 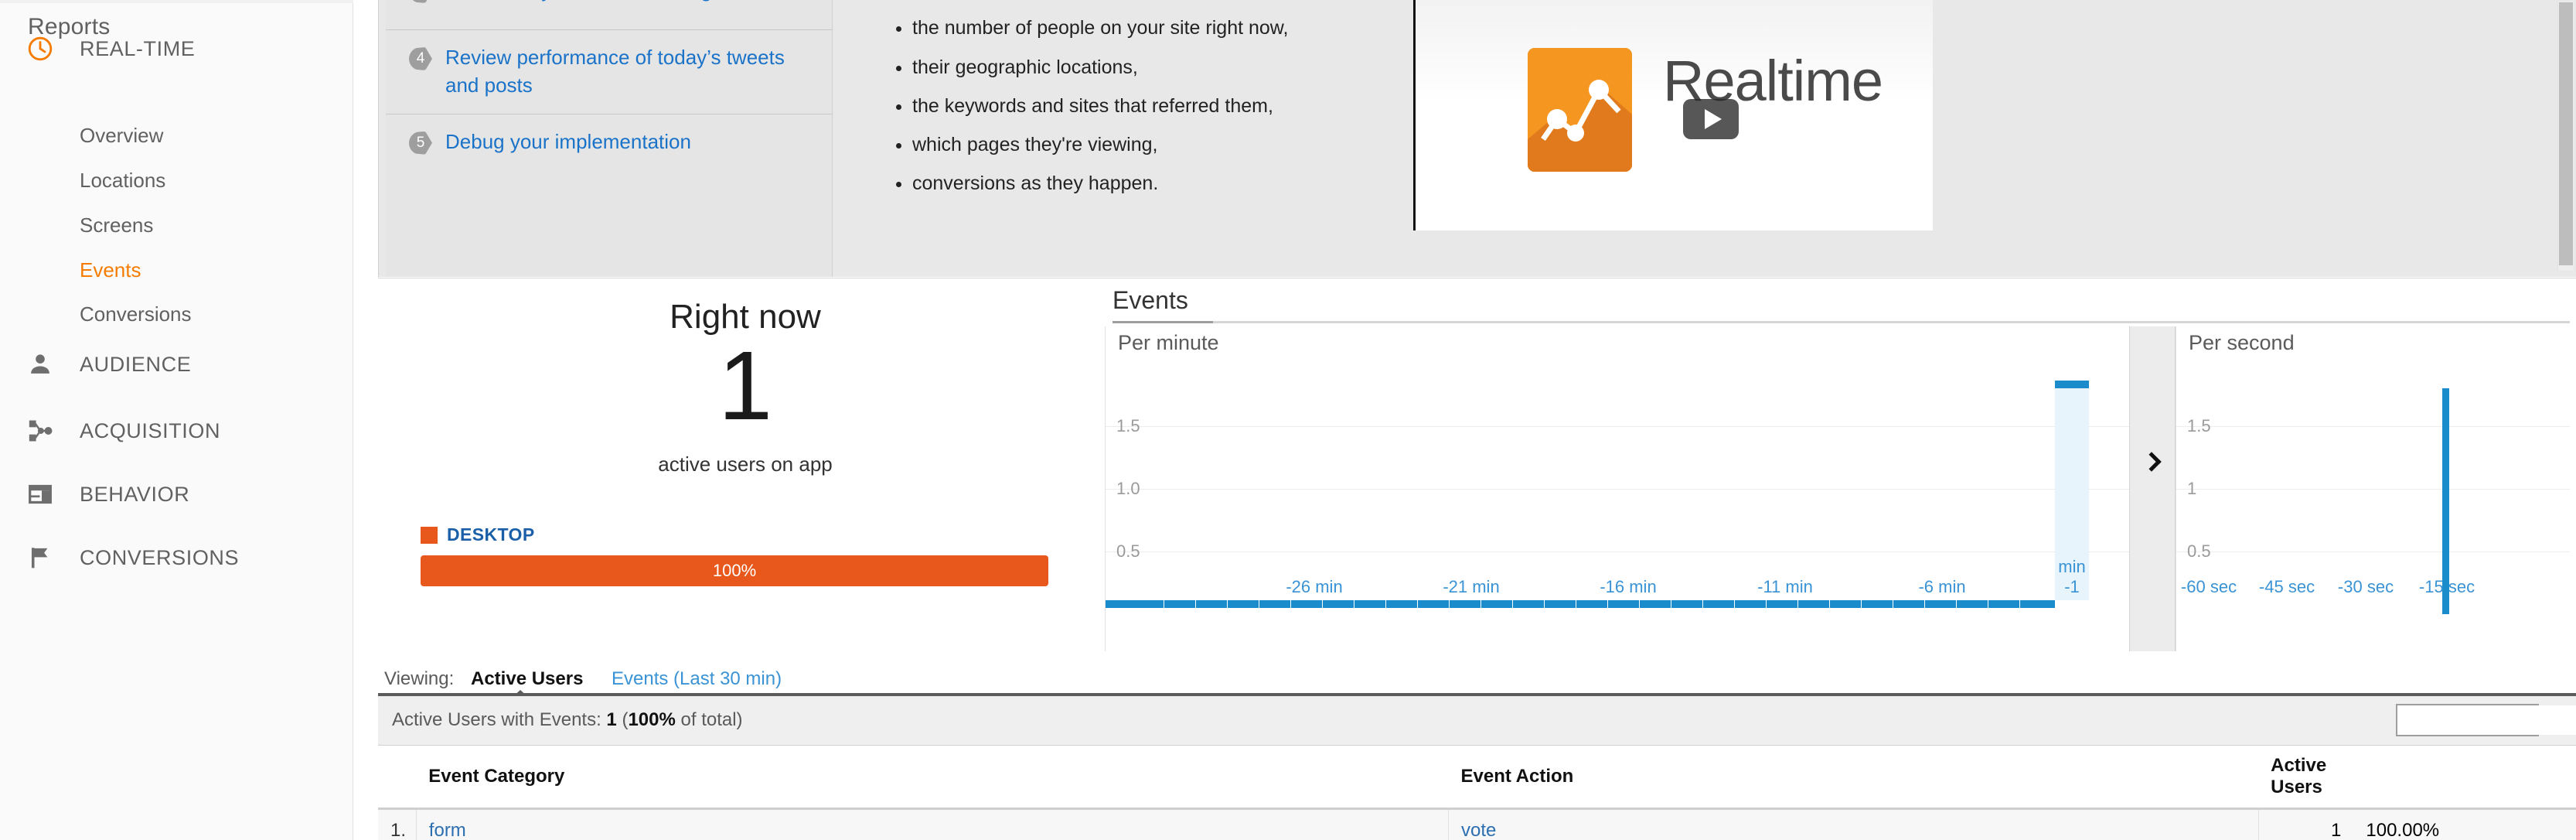 I want to click on row-index: 1., so click(x=397, y=824).